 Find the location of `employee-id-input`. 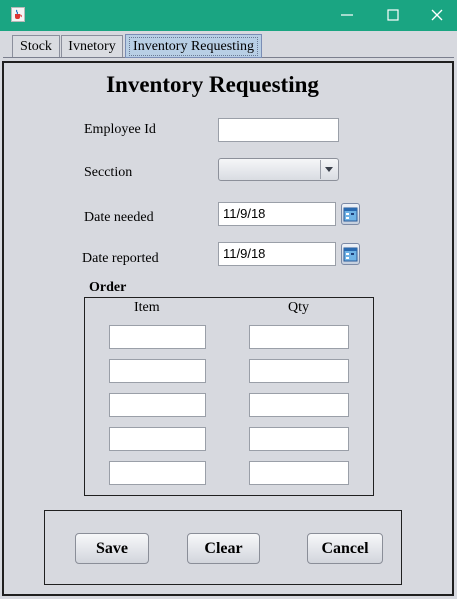

employee-id-input is located at coordinates (278, 130).